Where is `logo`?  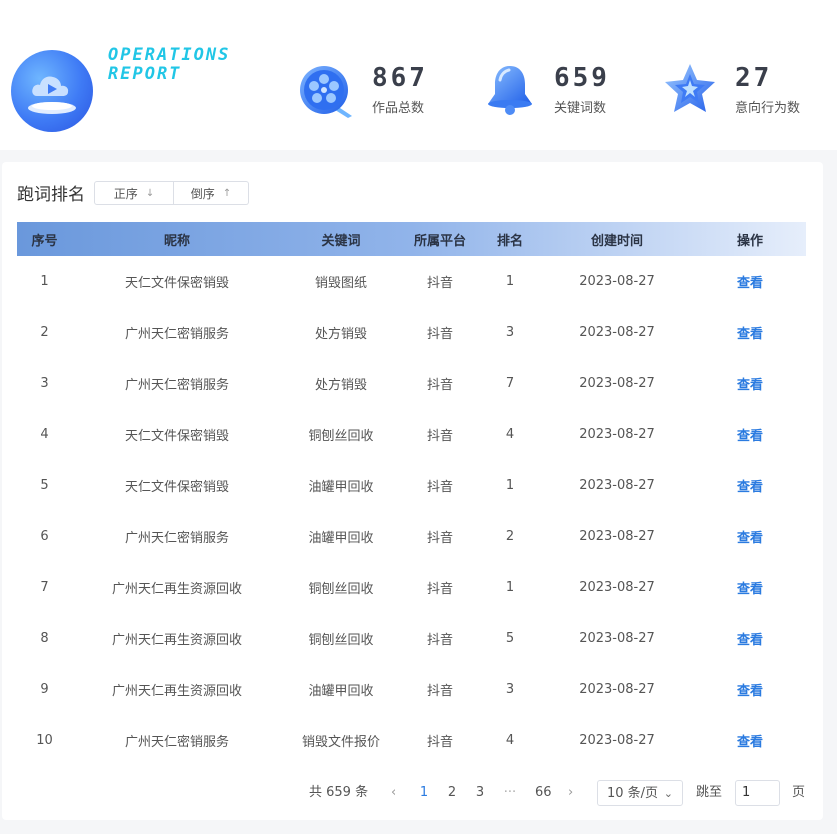
logo is located at coordinates (52, 91).